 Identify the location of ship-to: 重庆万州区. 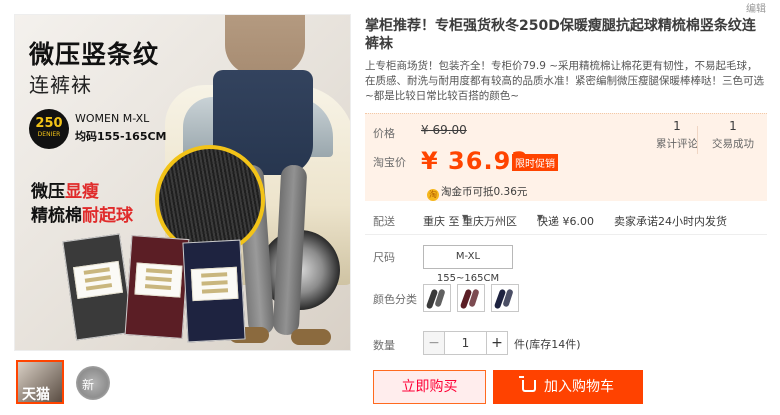
(489, 221).